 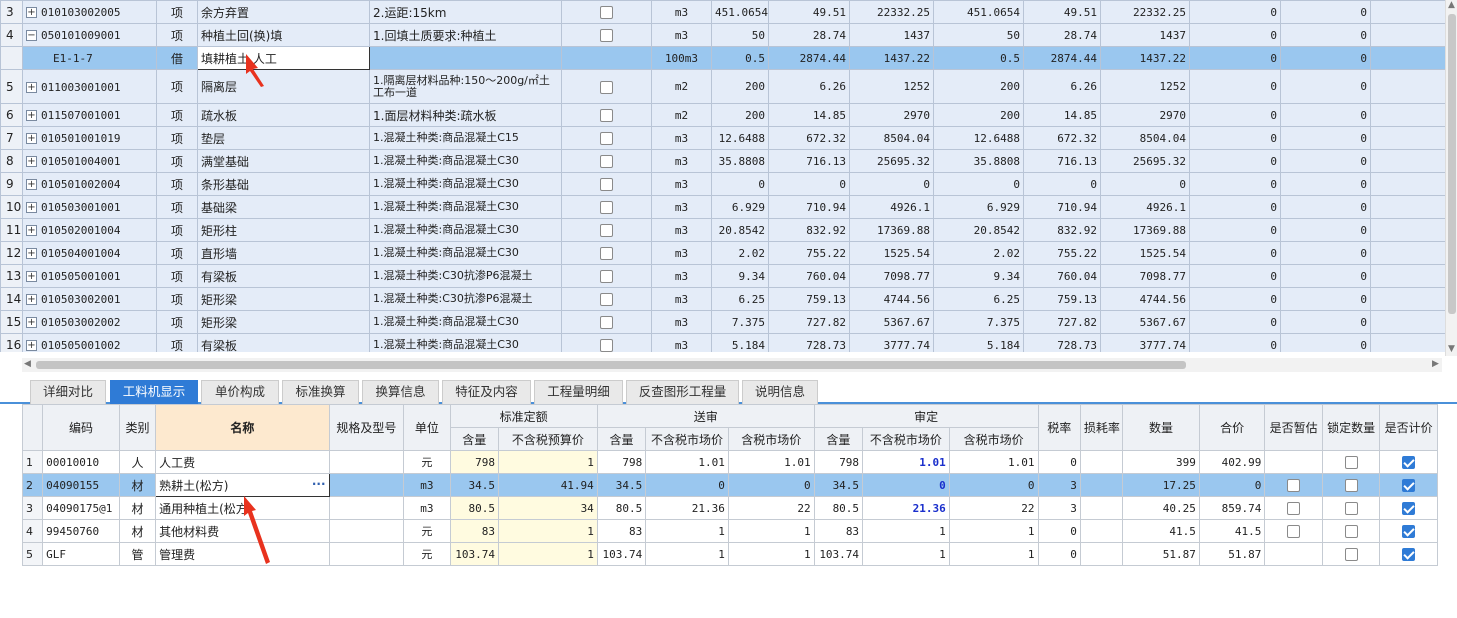 I want to click on item-value-t1: 4926.1, so click(x=891, y=207).